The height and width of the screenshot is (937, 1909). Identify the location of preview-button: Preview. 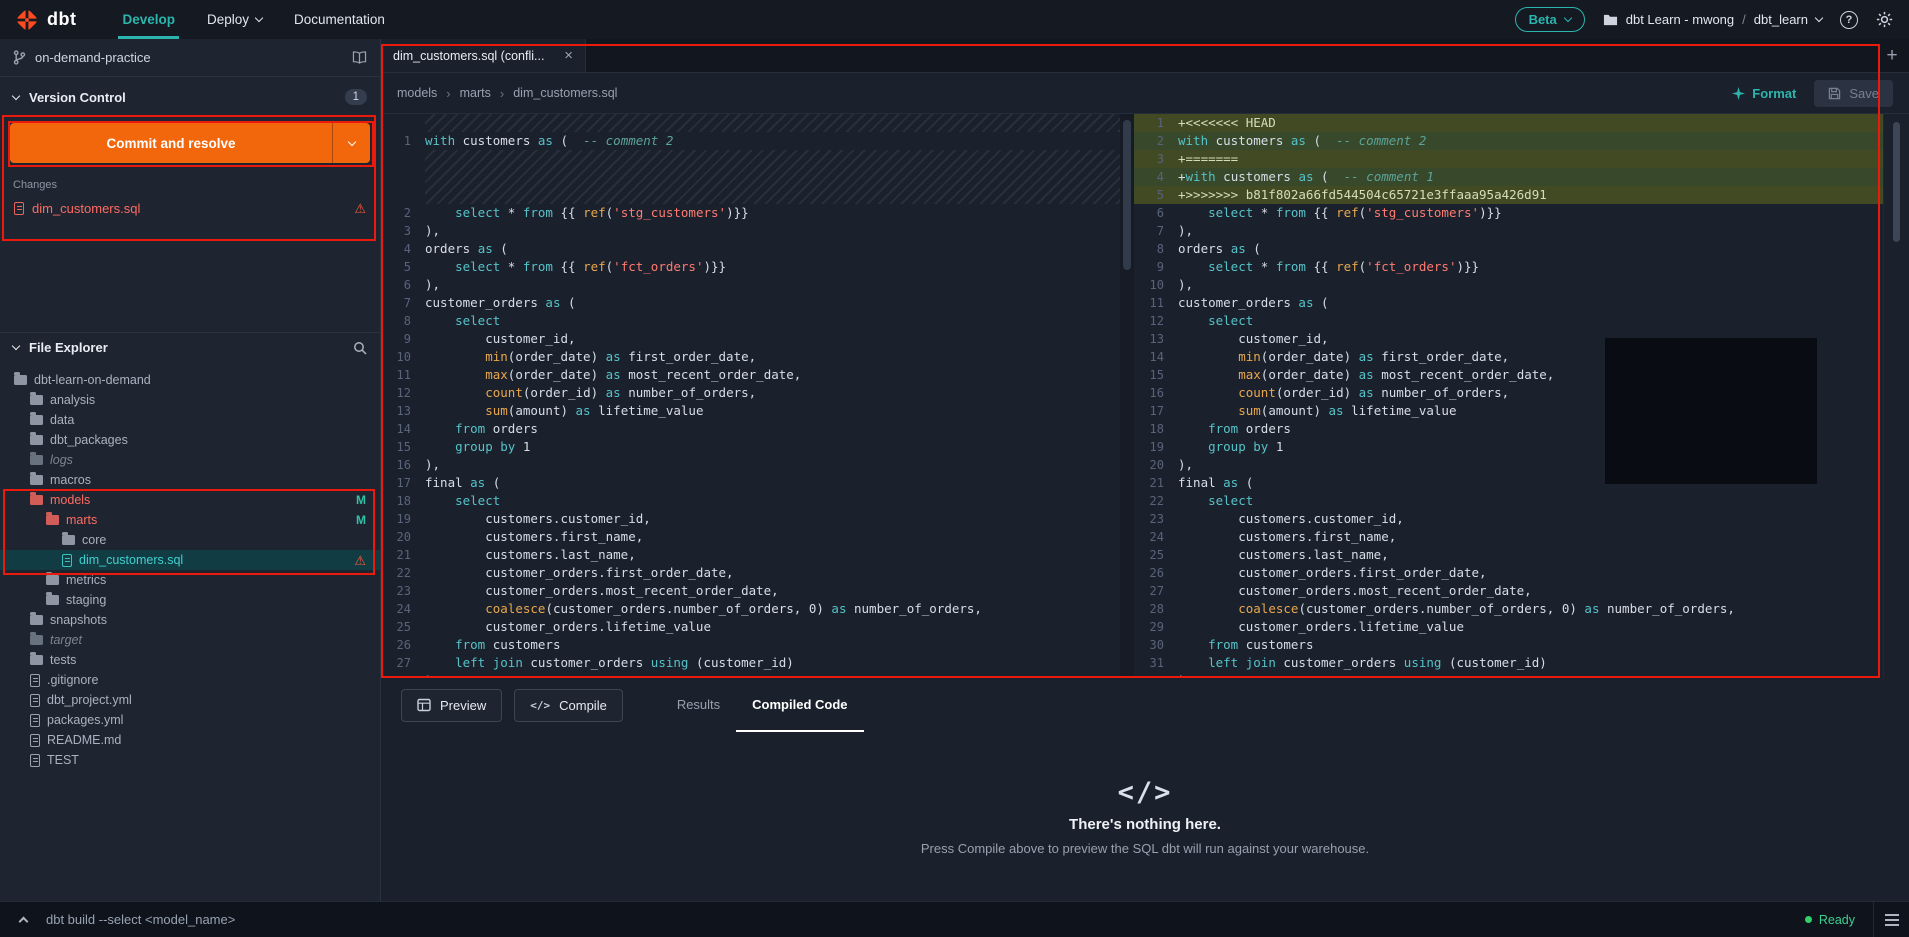
(452, 705).